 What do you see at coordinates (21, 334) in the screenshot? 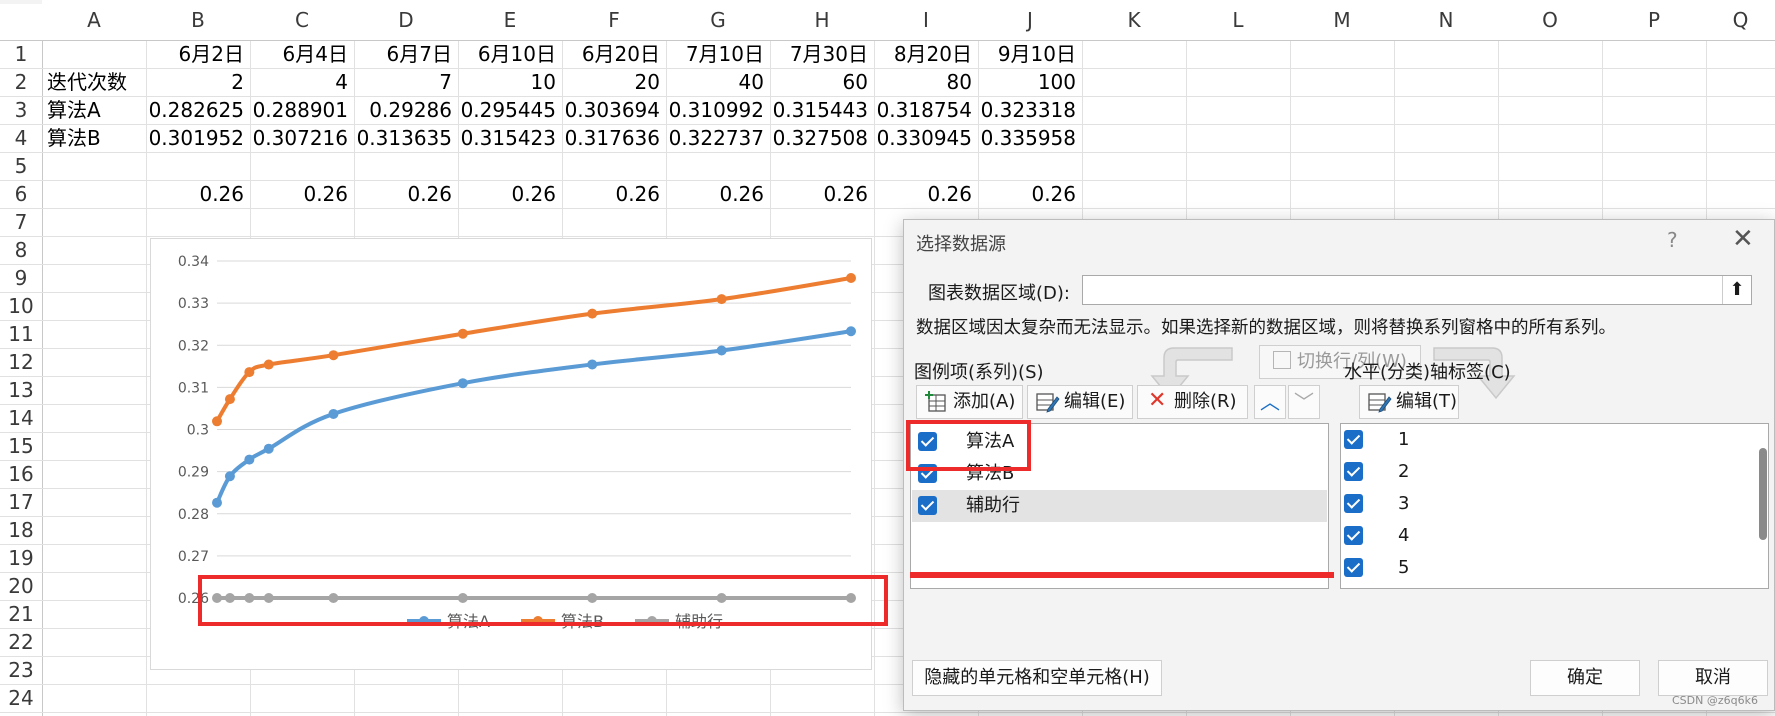
I see `row-header: 11` at bounding box center [21, 334].